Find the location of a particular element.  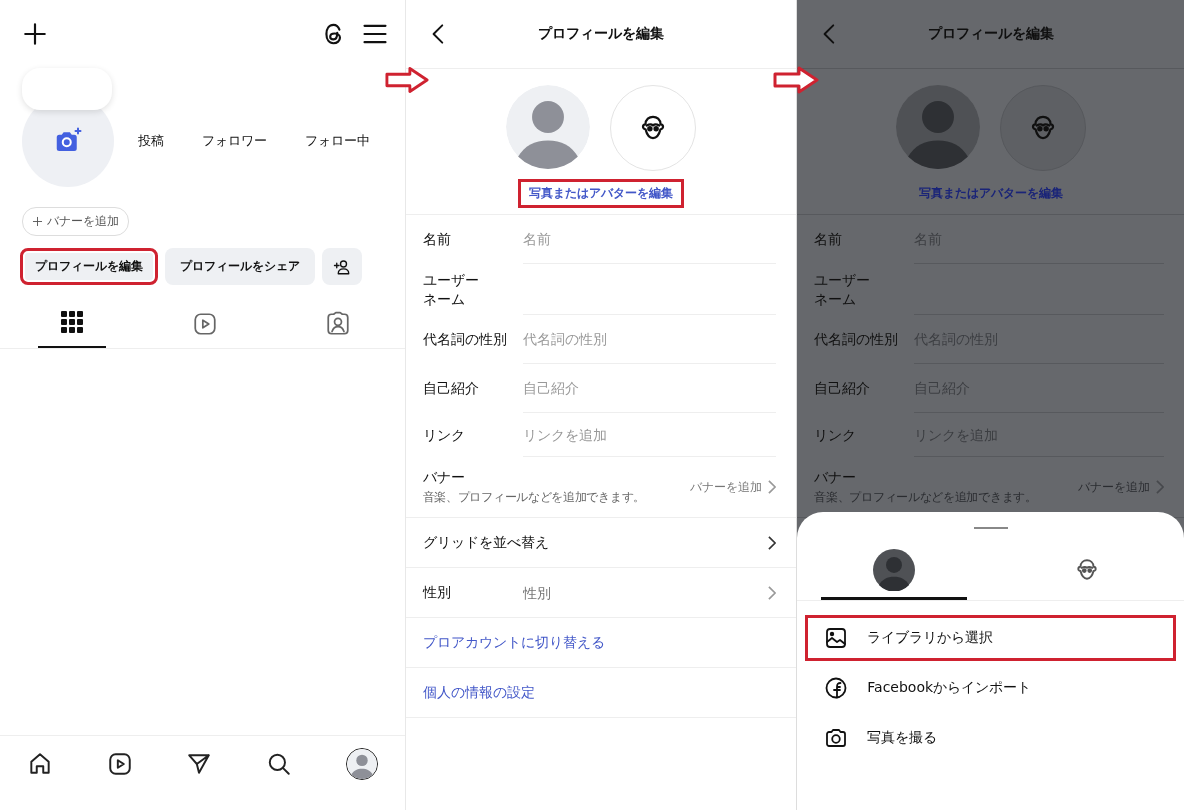

sheet-option: Facebookからインポート is located at coordinates (990, 688).